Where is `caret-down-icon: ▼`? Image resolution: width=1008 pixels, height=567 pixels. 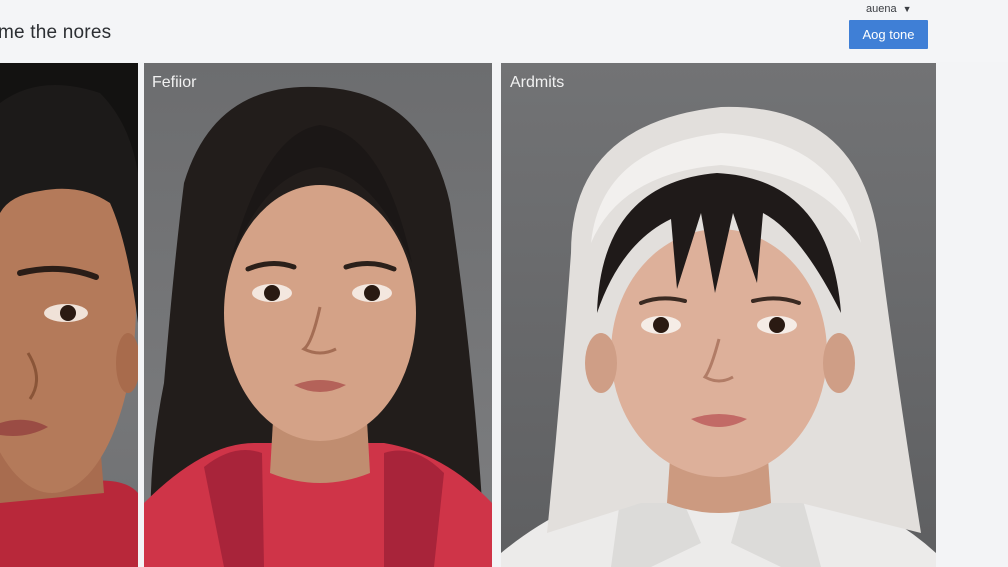
caret-down-icon: ▼ is located at coordinates (907, 9).